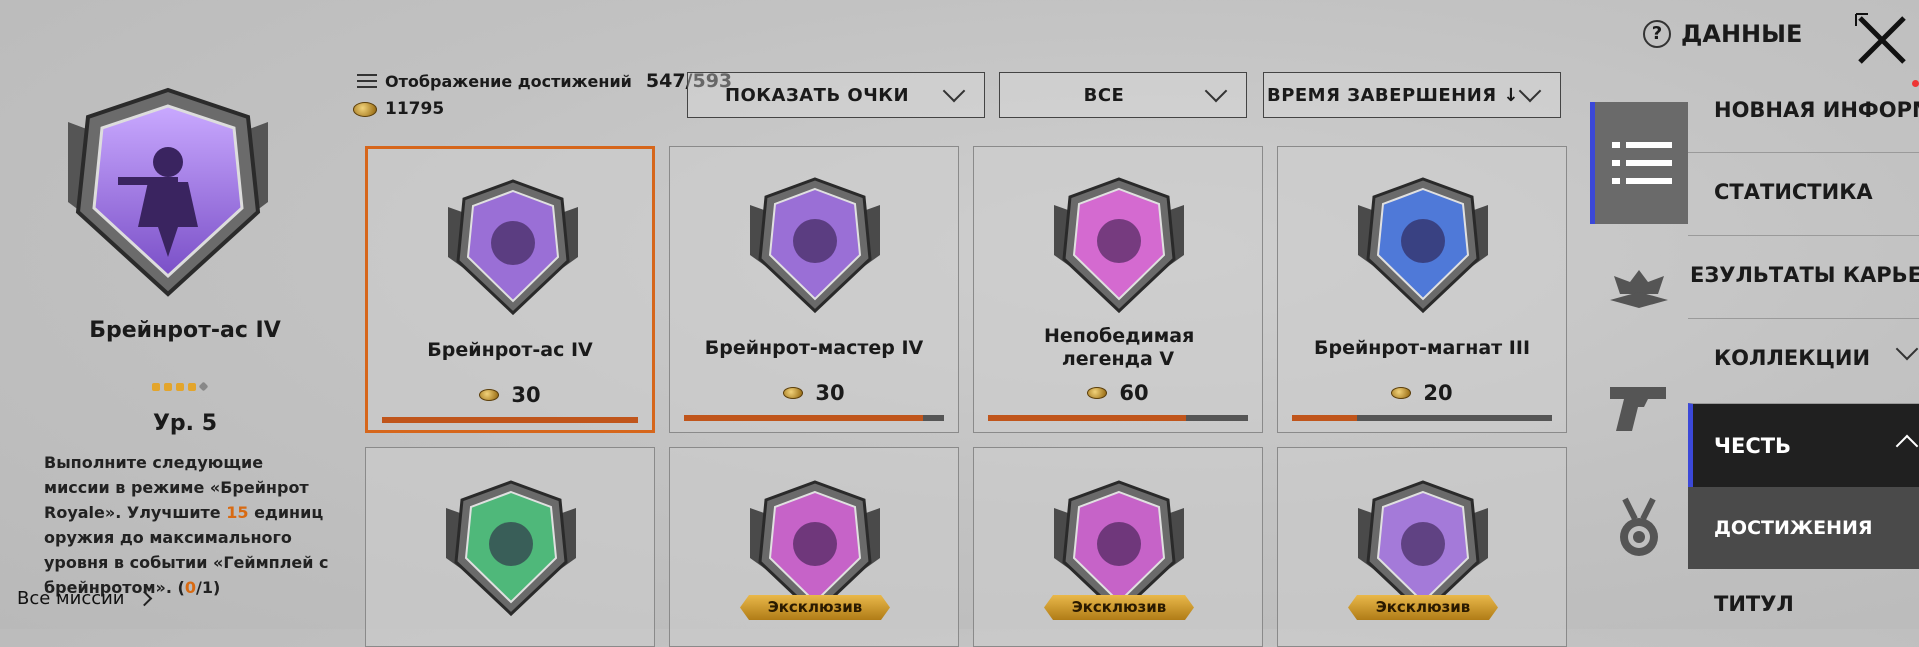 The height and width of the screenshot is (647, 1919). I want to click on menu-item-collections: КОЛЛЕКЦИИ, so click(1803, 357).